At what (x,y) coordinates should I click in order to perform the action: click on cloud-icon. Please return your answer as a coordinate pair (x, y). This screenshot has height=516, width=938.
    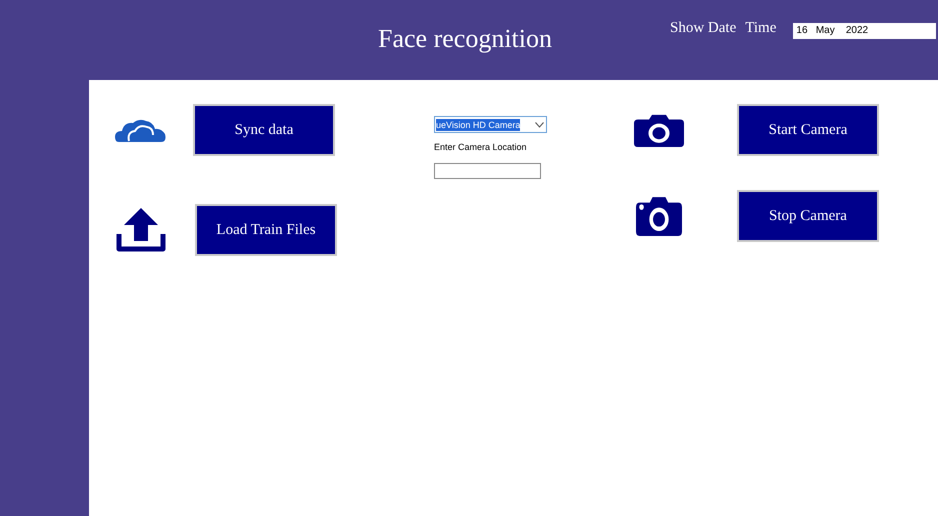
    Looking at the image, I should click on (141, 130).